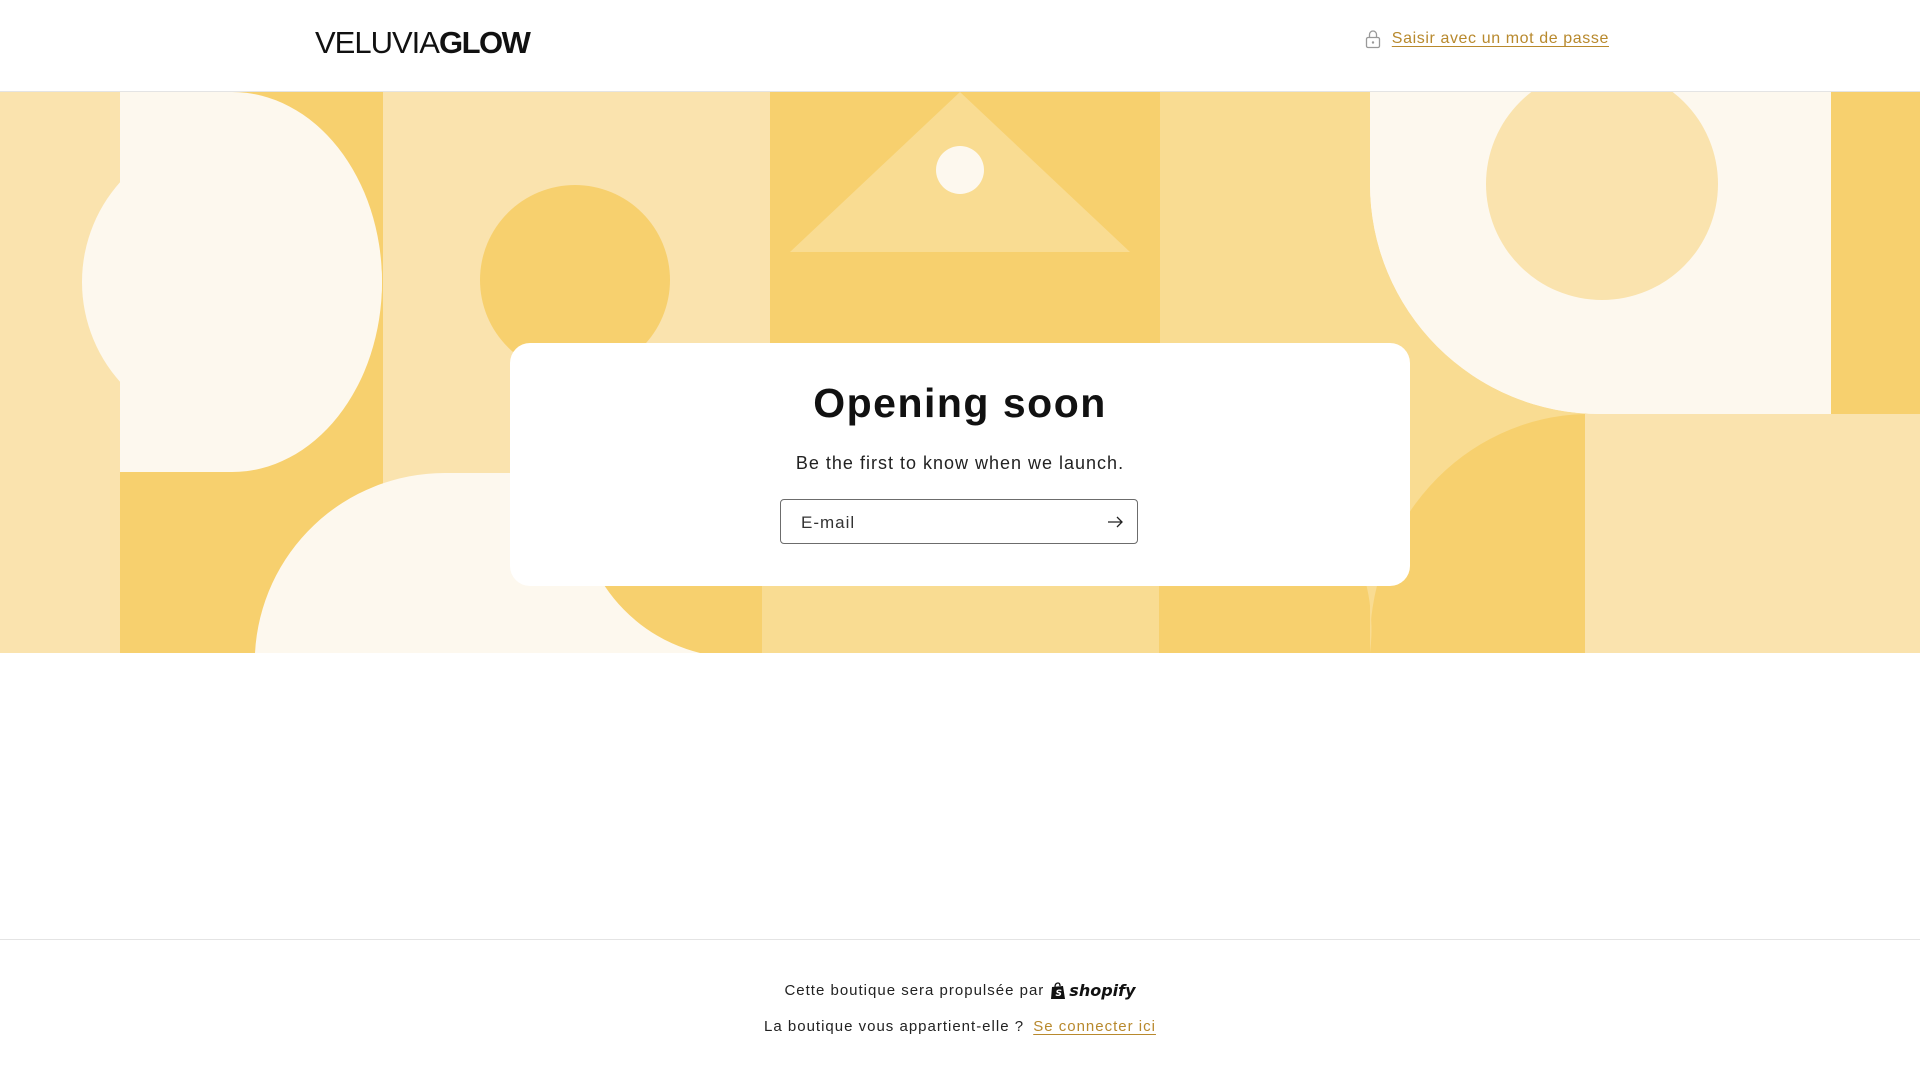 This screenshot has height=1081, width=1920. I want to click on email-form, so click(959, 522).